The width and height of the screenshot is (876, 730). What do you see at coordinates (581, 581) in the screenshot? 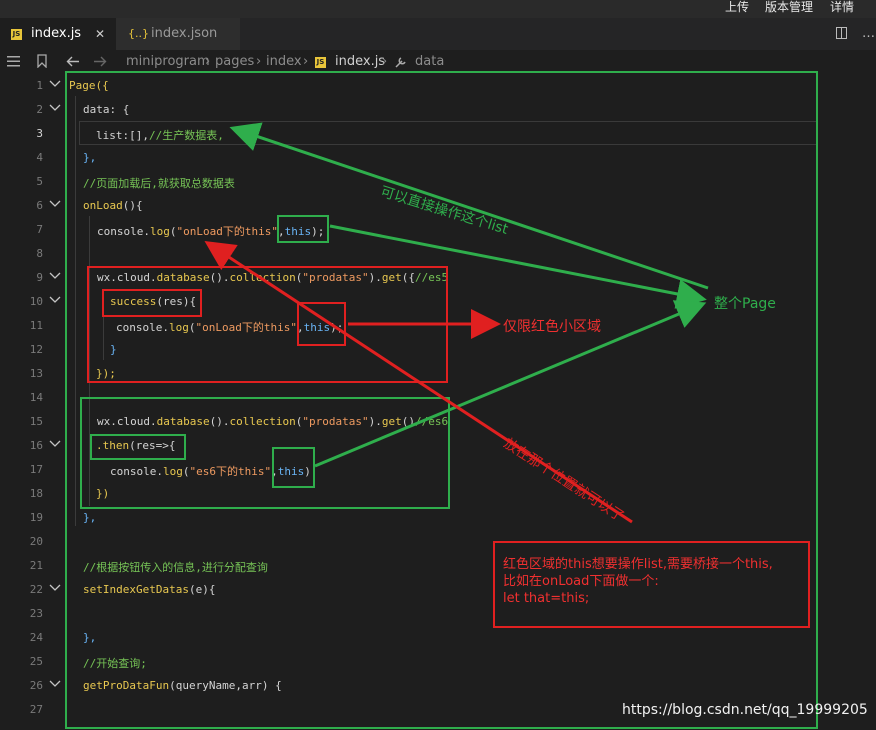
I see `note-line: 比如在onLoad下面做一个:` at bounding box center [581, 581].